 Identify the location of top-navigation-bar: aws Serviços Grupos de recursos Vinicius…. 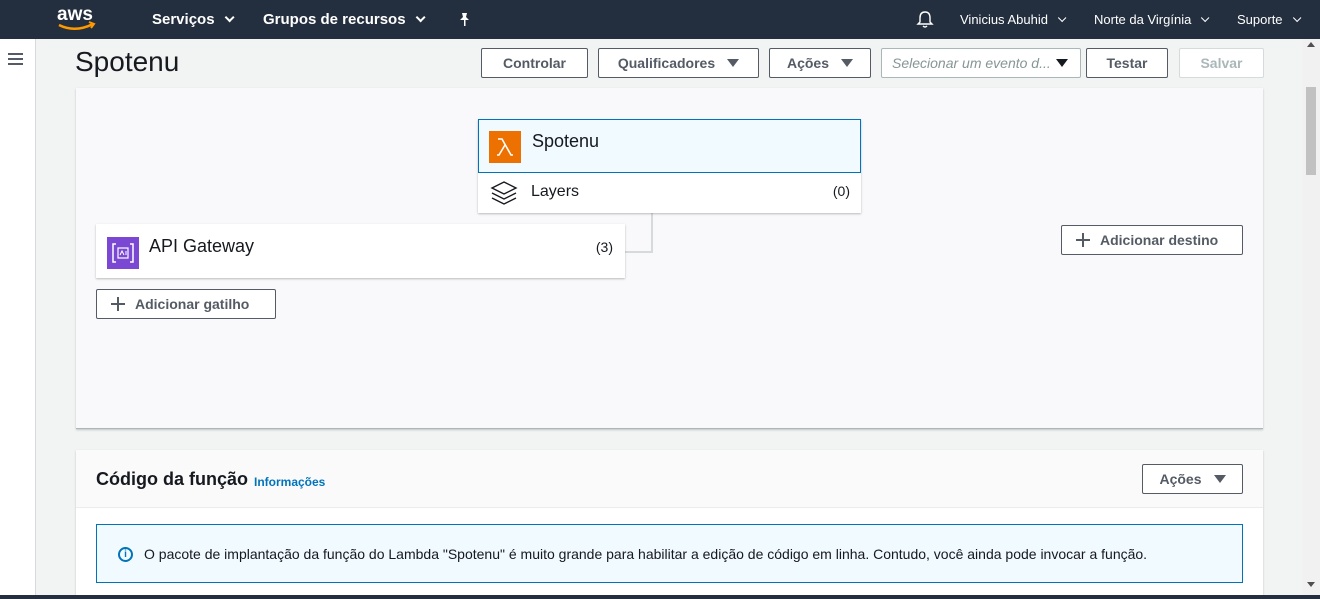
(660, 19).